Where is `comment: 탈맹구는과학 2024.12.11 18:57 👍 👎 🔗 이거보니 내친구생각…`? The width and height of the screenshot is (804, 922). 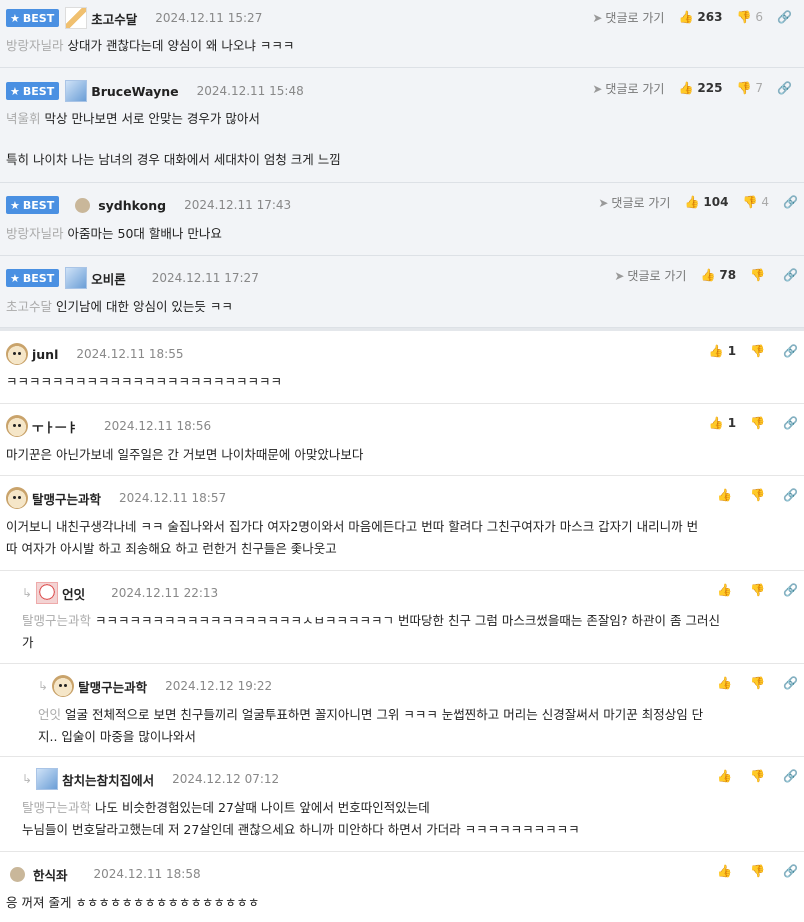
comment: 탈맹구는과학 2024.12.11 18:57 👍 👎 🔗 이거보니 내친구생각… is located at coordinates (402, 523).